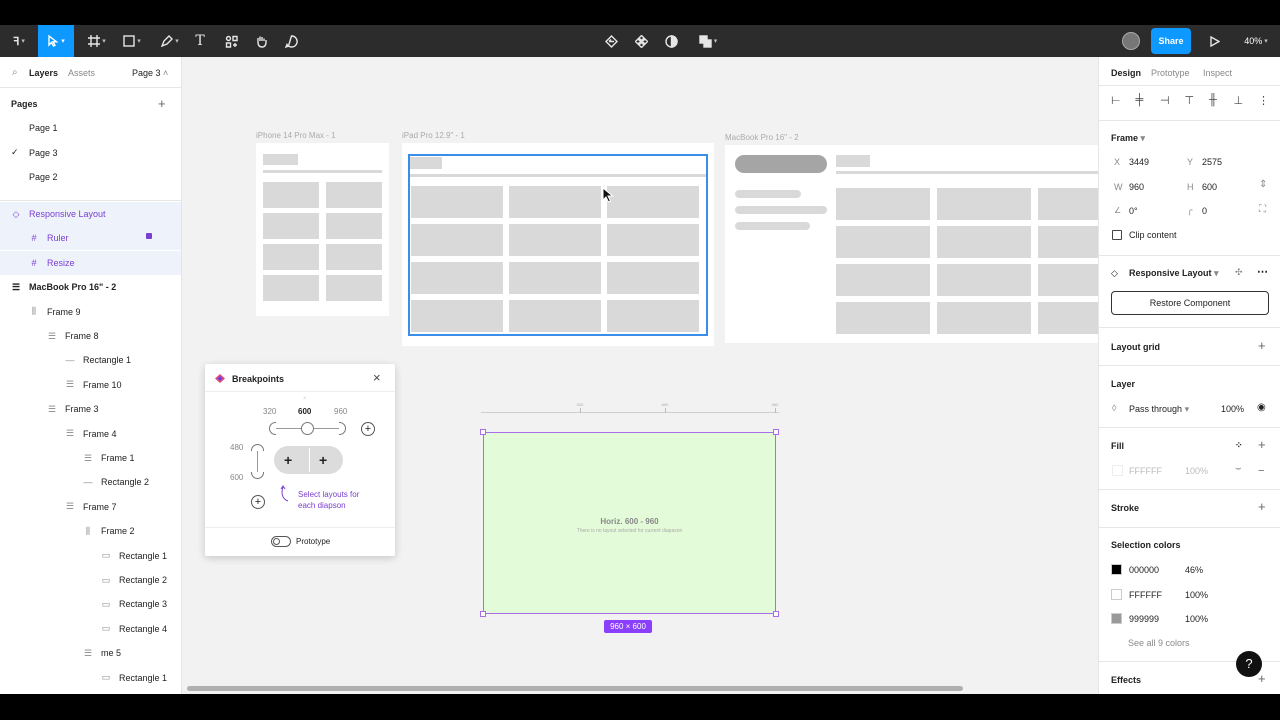 The image size is (1280, 720). What do you see at coordinates (1170, 73) in the screenshot?
I see `tab-prototype: Prototype` at bounding box center [1170, 73].